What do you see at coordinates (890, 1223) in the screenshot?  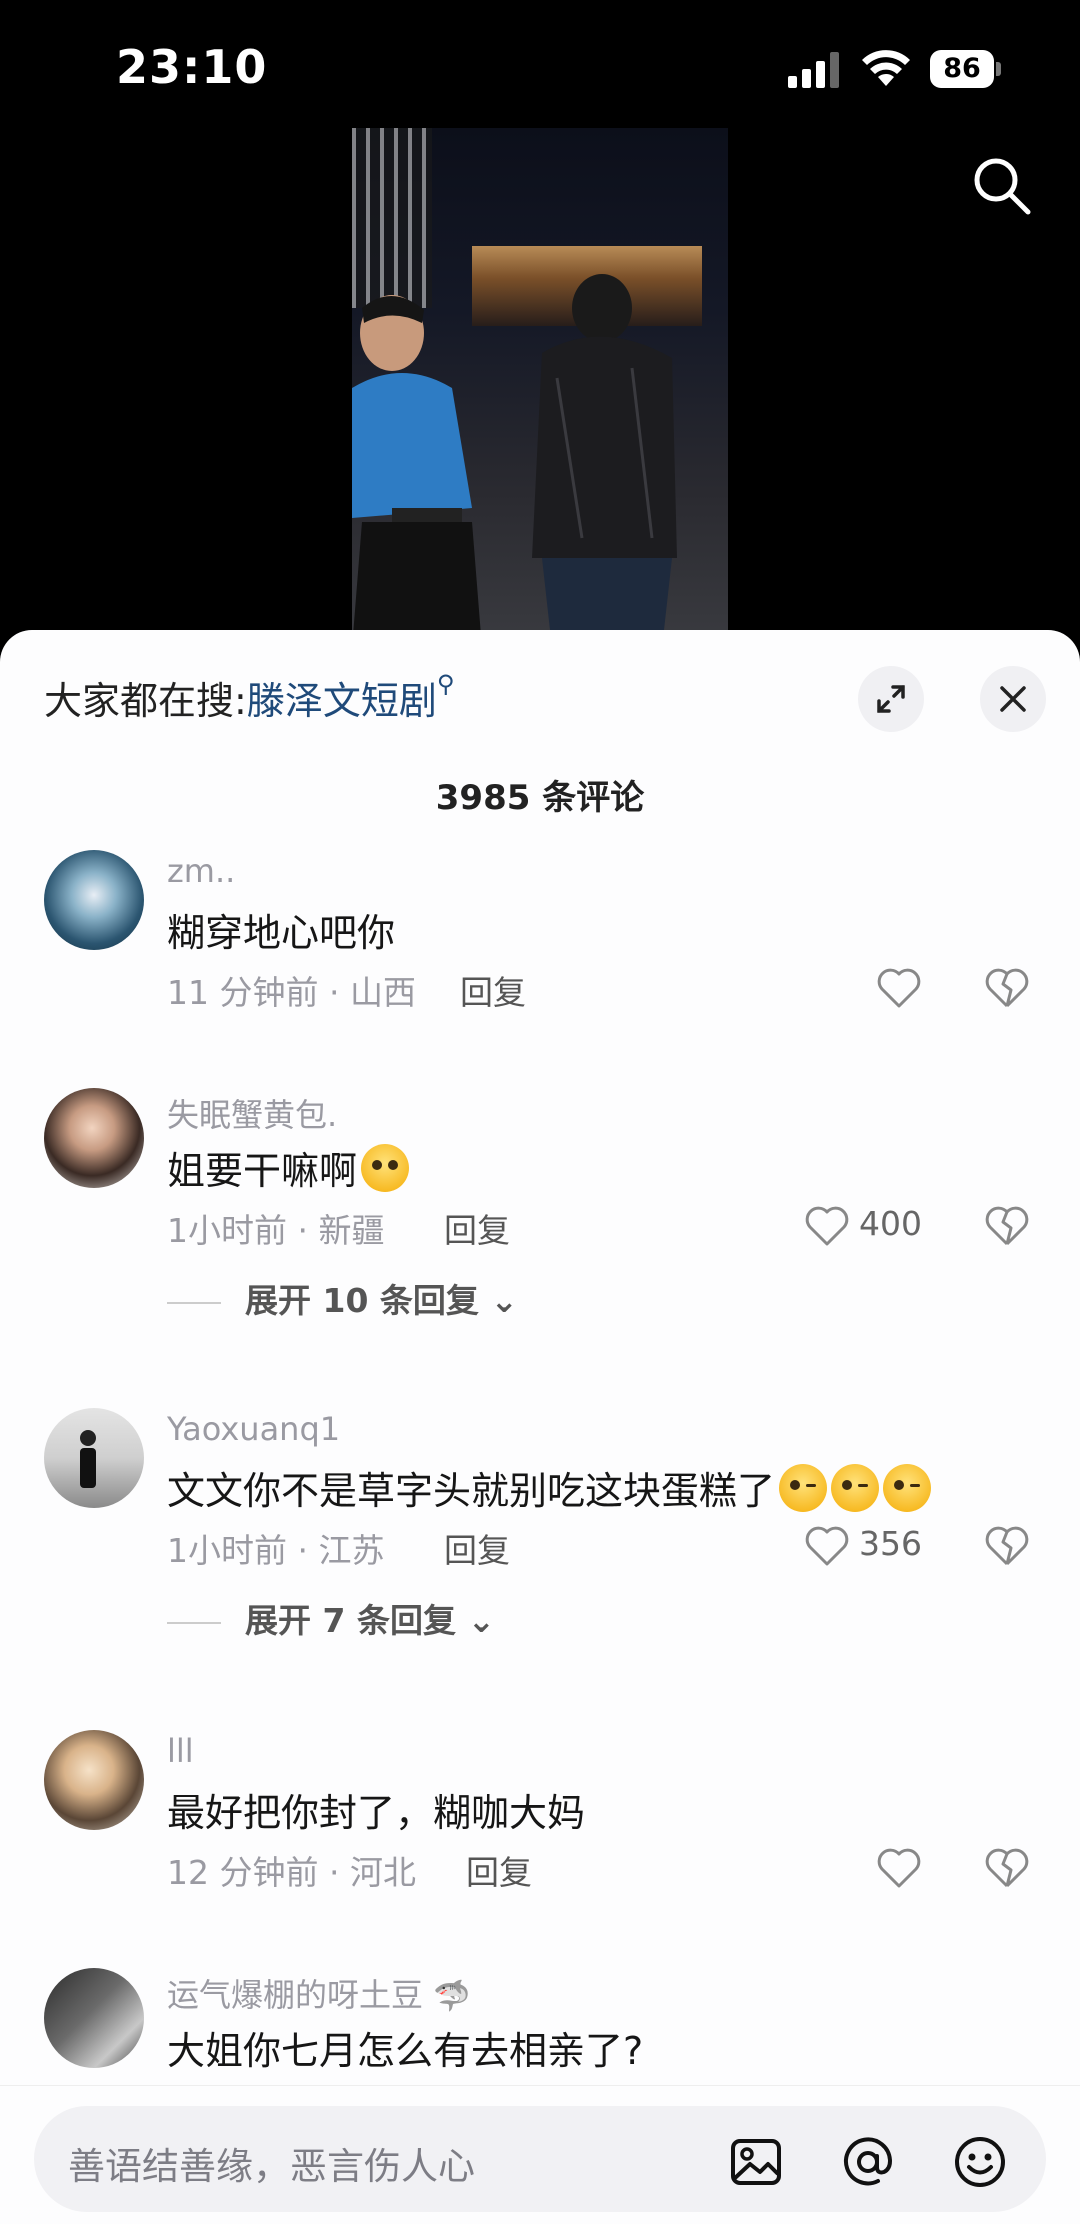 I see `like-count: 400` at bounding box center [890, 1223].